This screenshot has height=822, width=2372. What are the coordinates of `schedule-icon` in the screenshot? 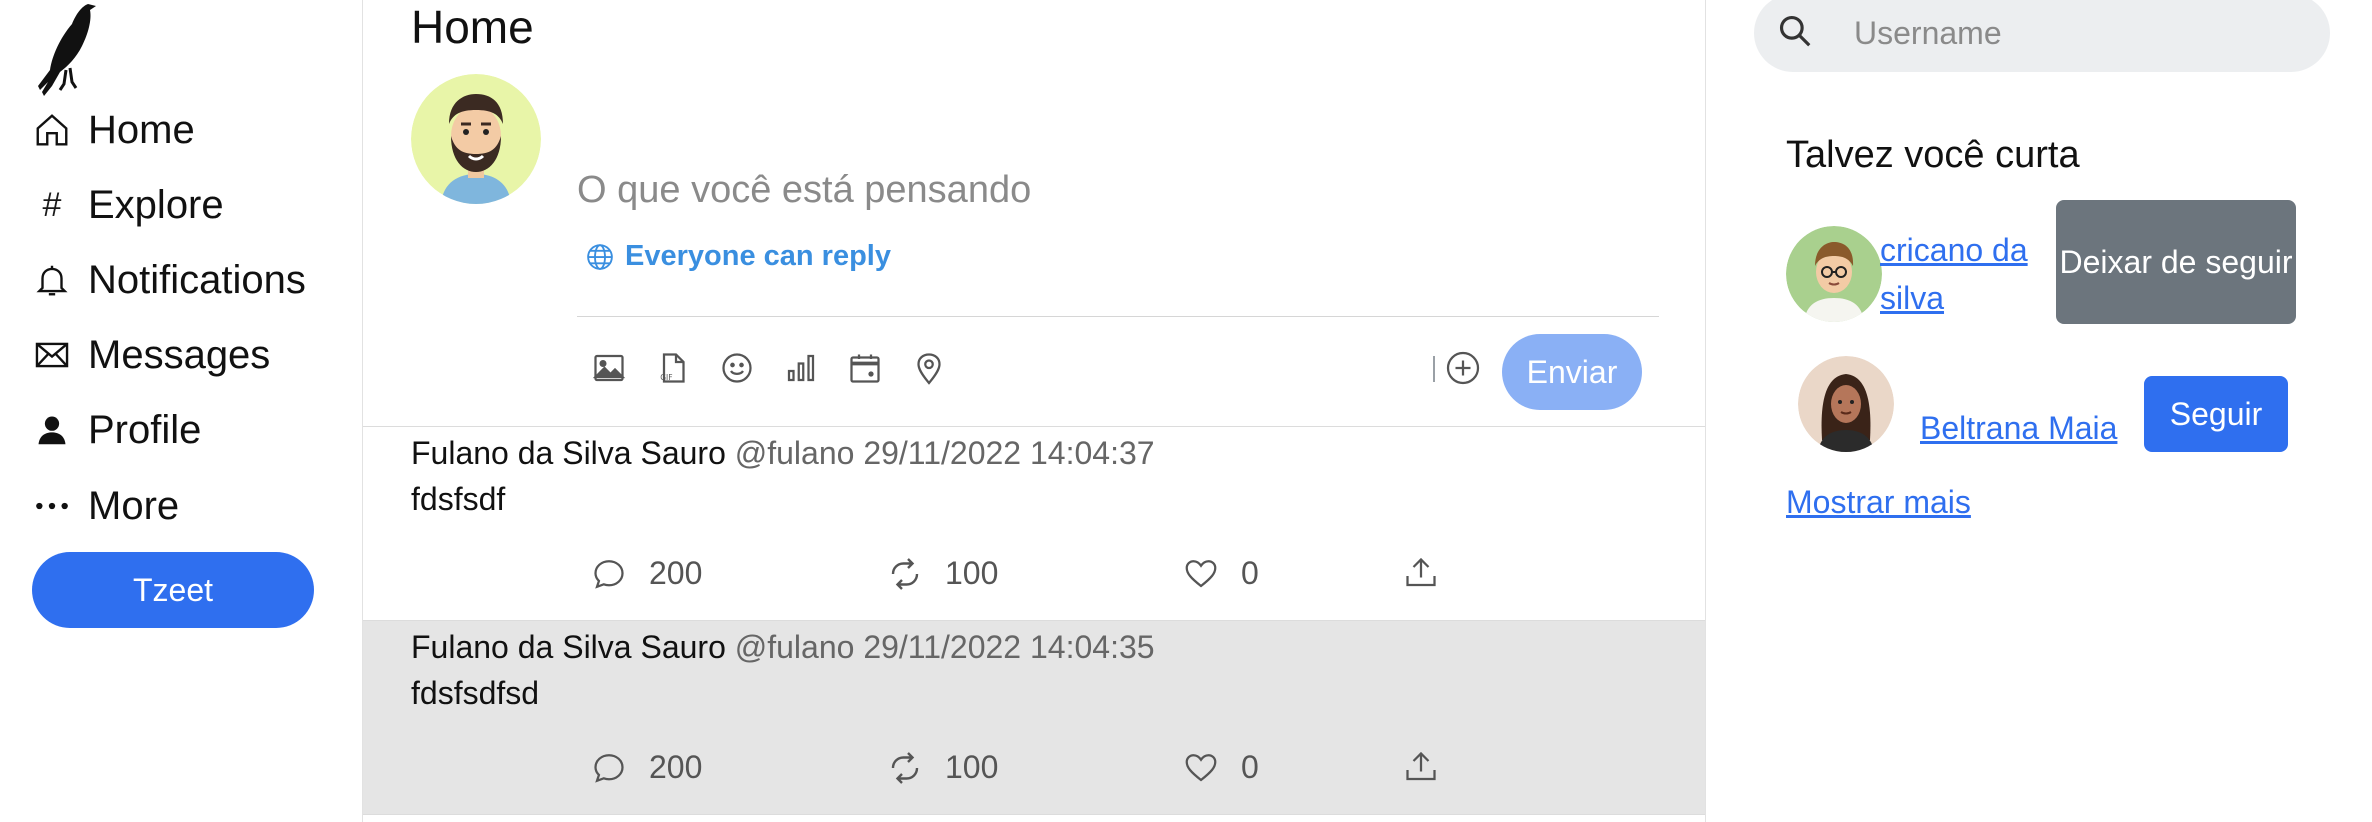 It's located at (865, 368).